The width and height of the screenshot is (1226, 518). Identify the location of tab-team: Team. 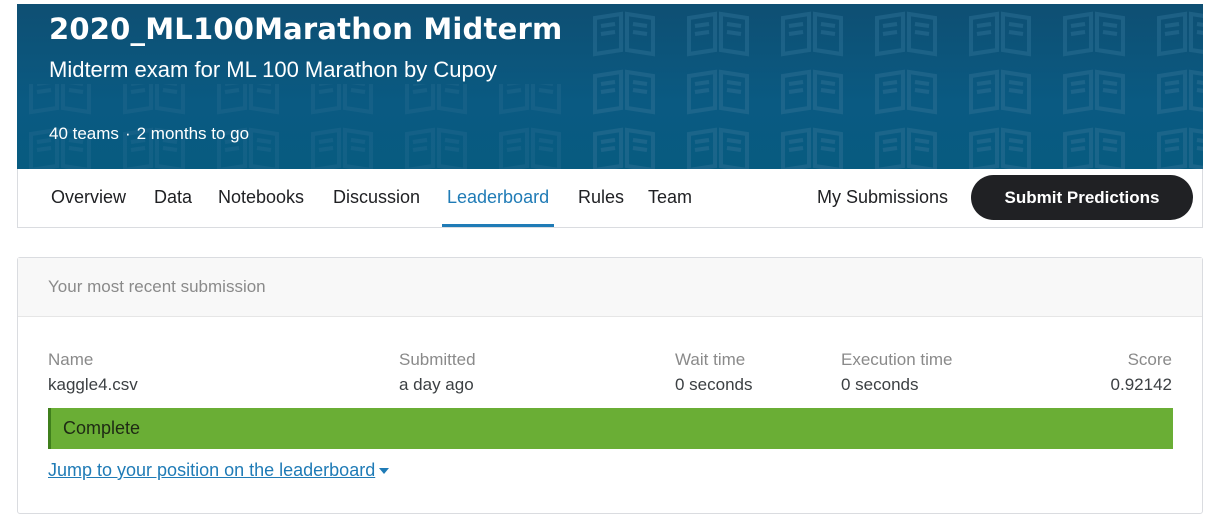
(670, 198).